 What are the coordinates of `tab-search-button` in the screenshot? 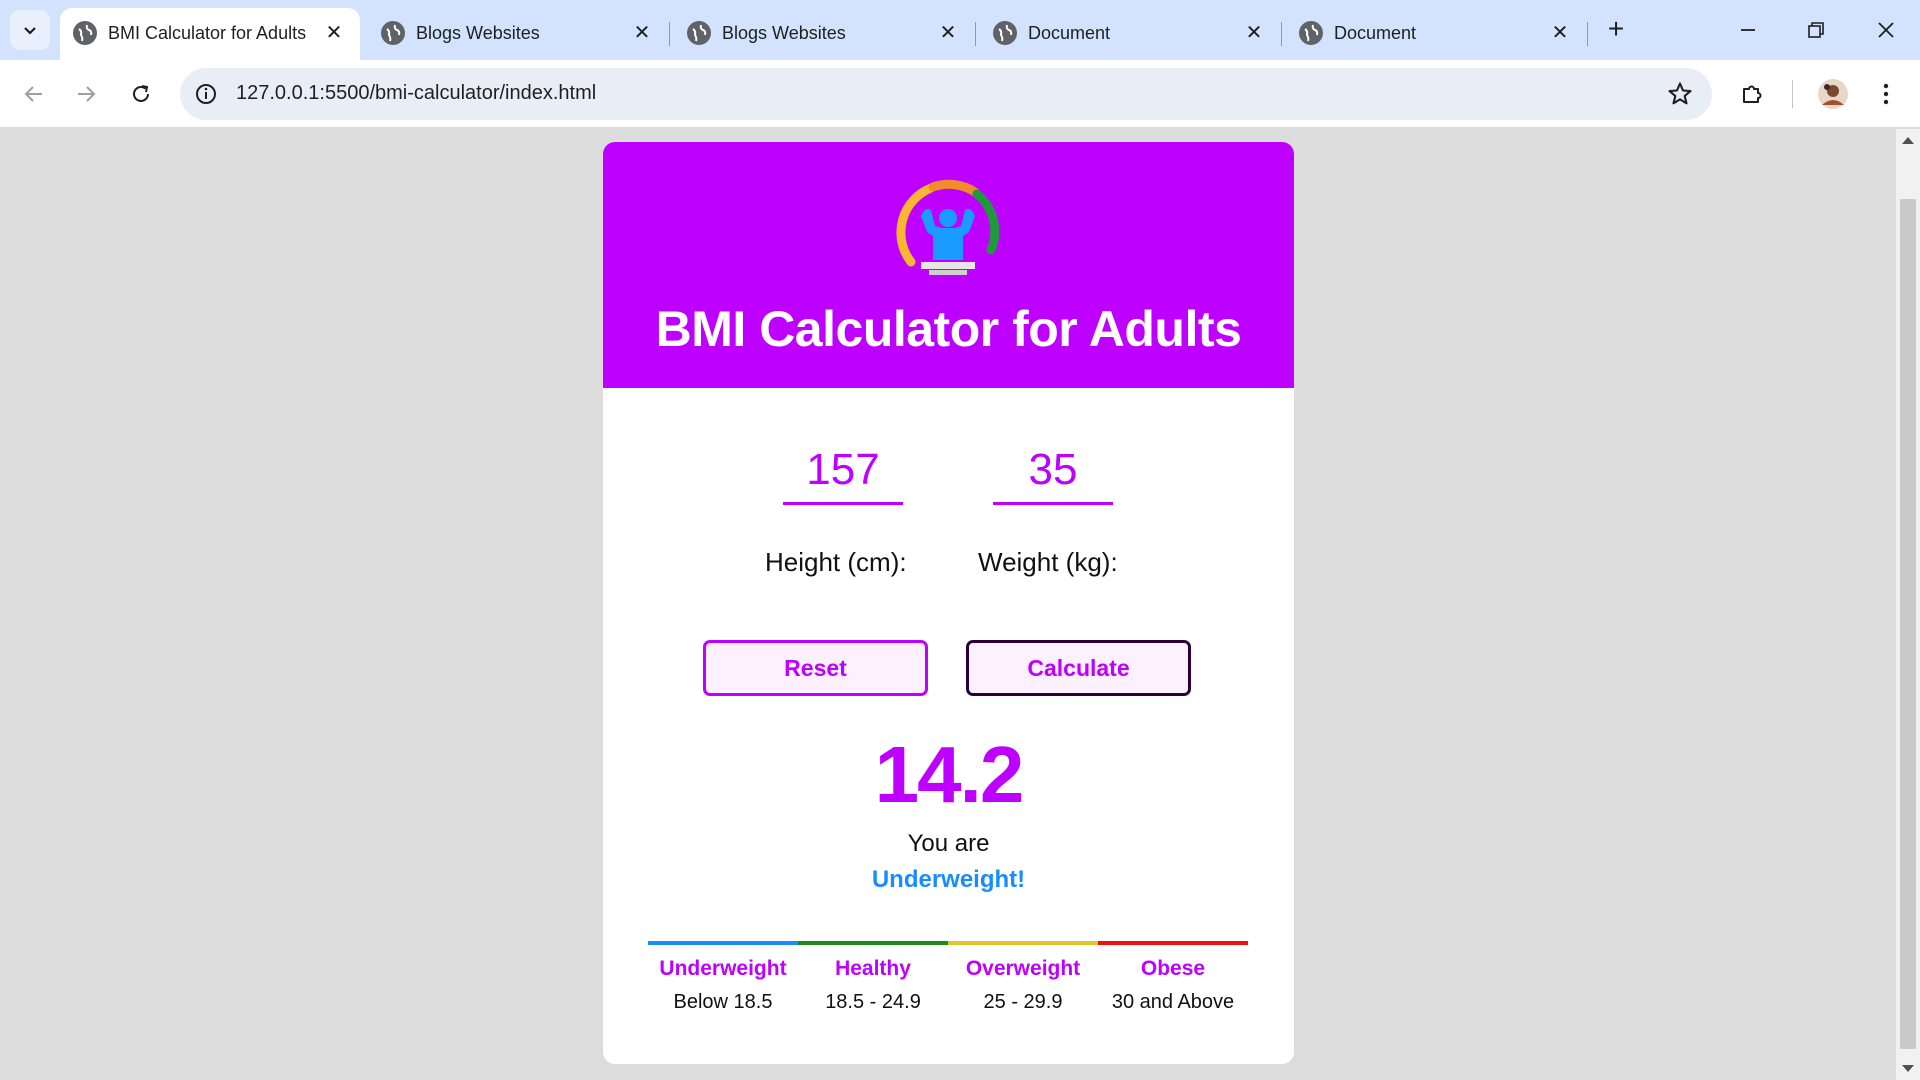 It's located at (30, 30).